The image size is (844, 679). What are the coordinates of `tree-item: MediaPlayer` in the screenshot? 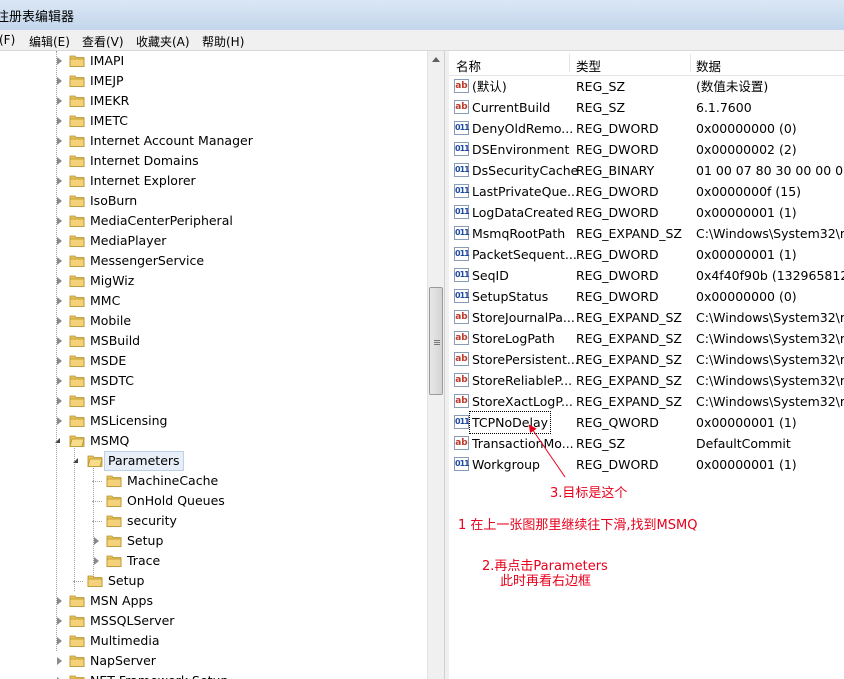 It's located at (213, 241).